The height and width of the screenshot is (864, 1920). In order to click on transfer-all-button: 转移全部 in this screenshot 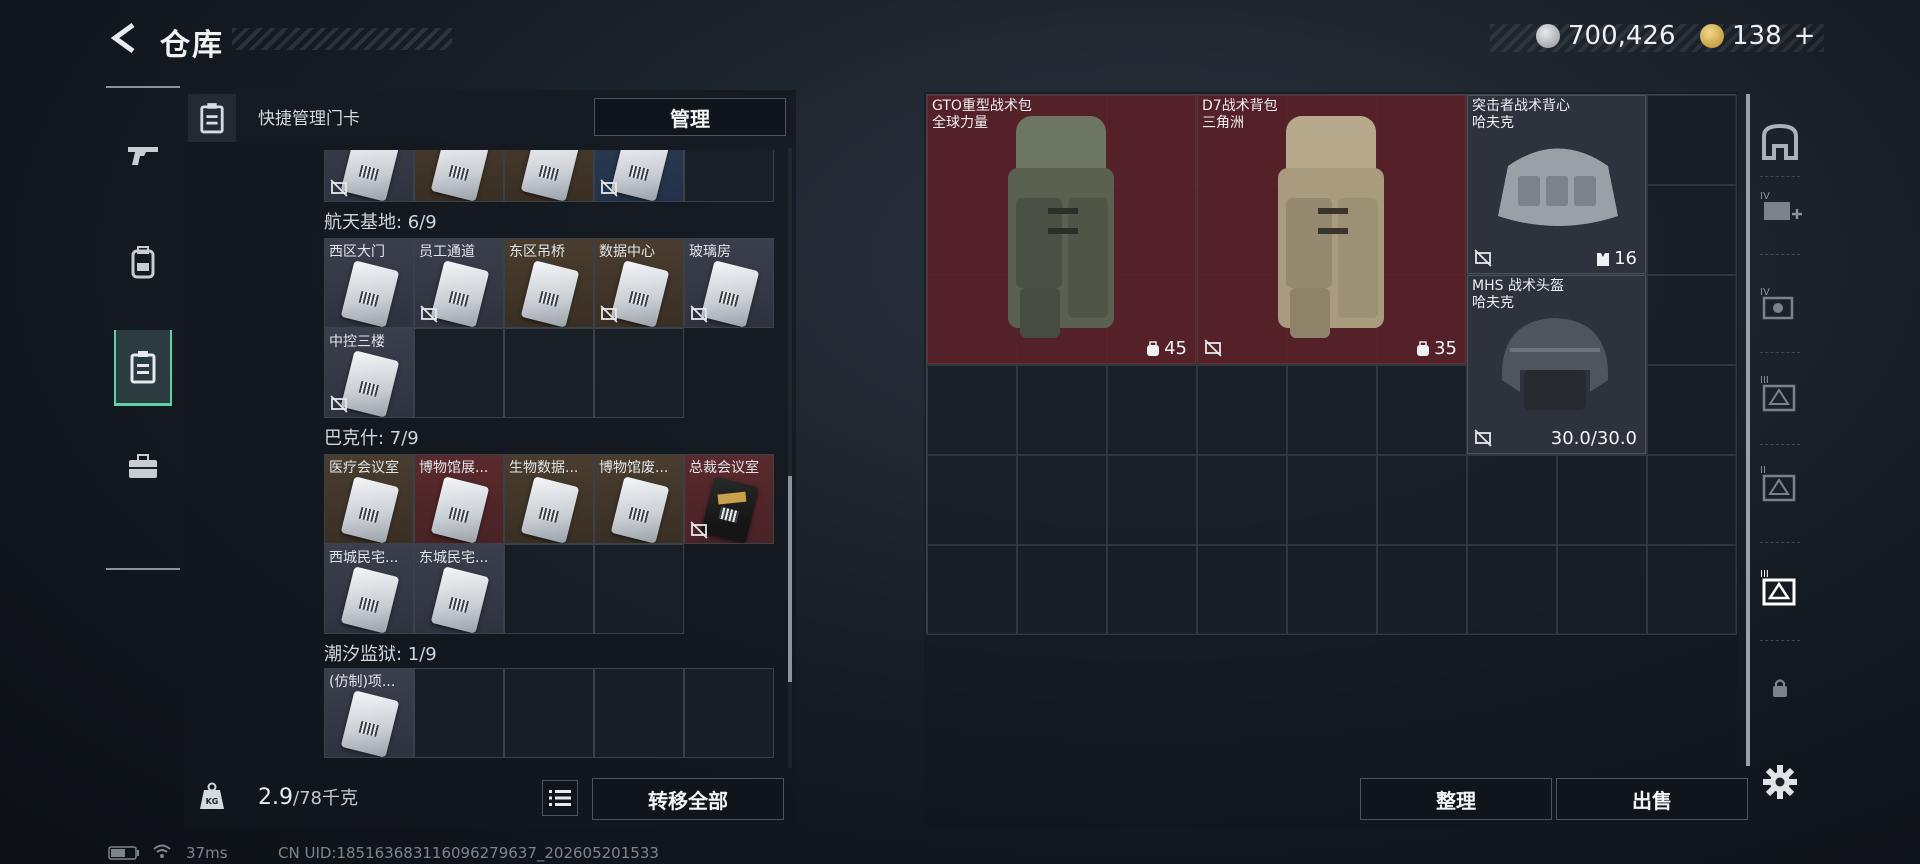, I will do `click(688, 799)`.